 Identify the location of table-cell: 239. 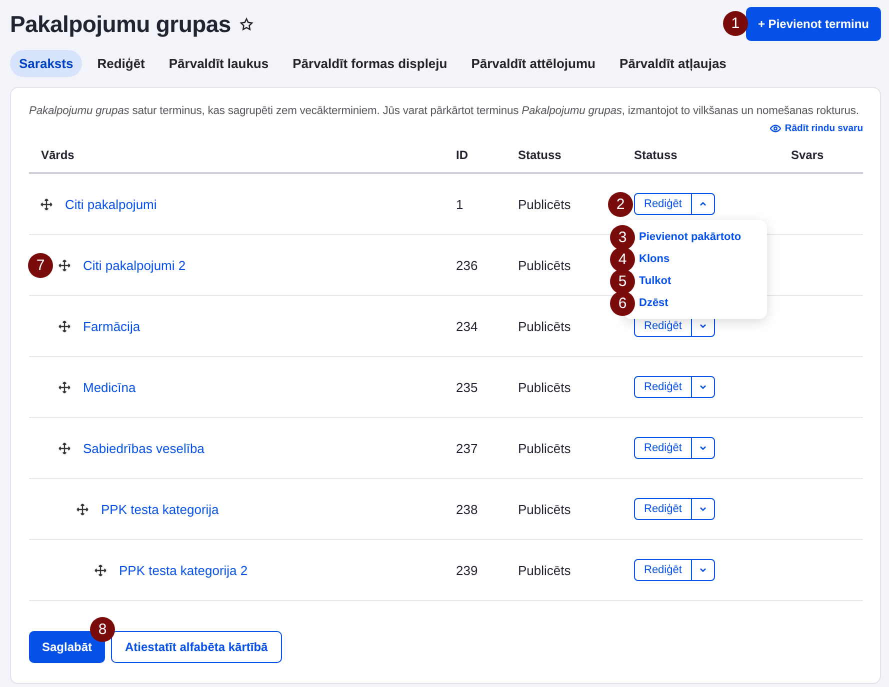
(467, 570).